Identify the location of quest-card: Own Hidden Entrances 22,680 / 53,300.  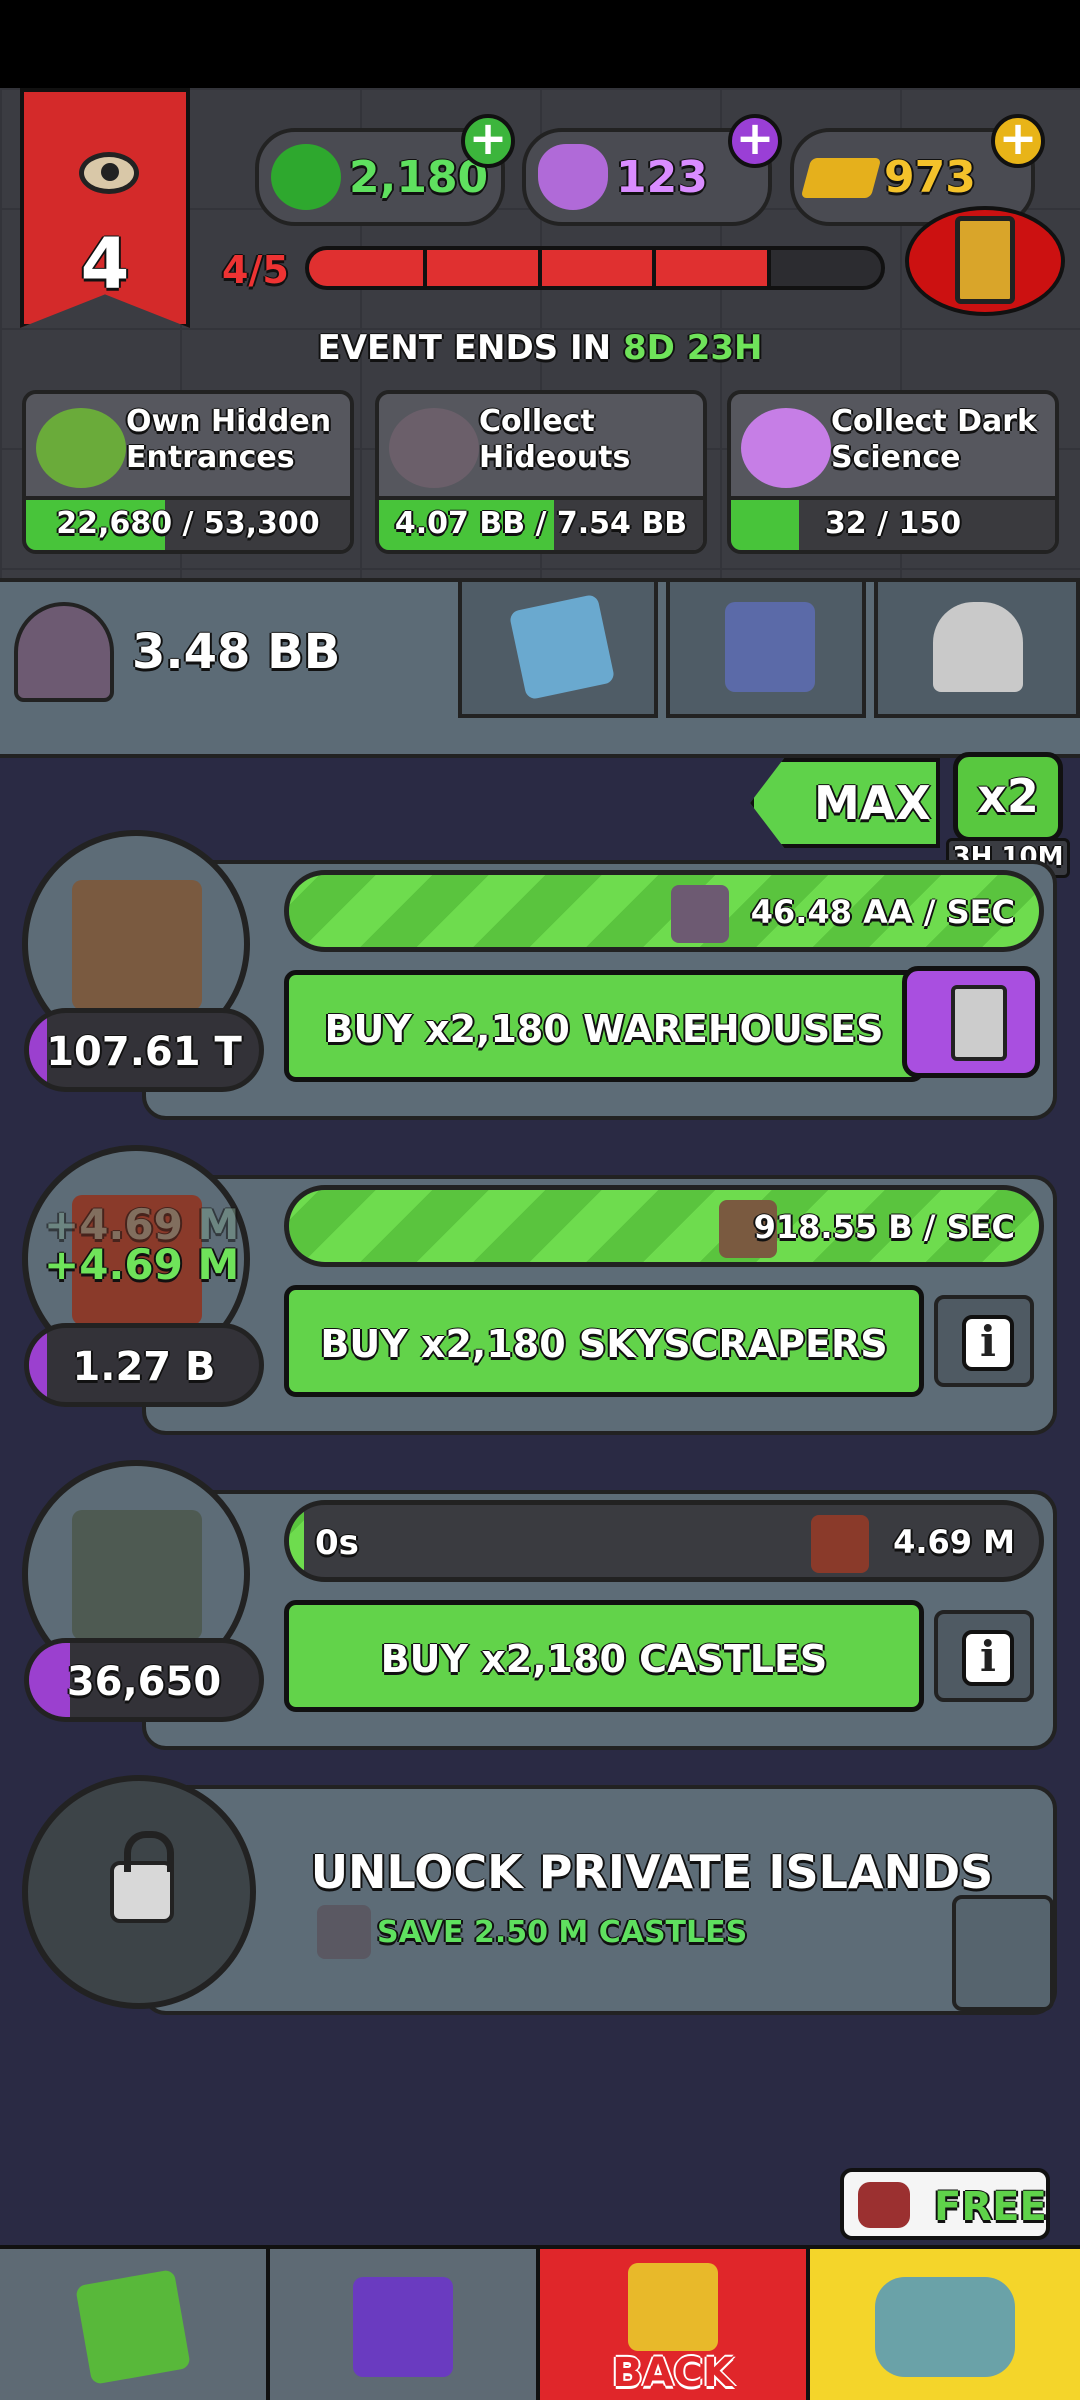
(188, 472).